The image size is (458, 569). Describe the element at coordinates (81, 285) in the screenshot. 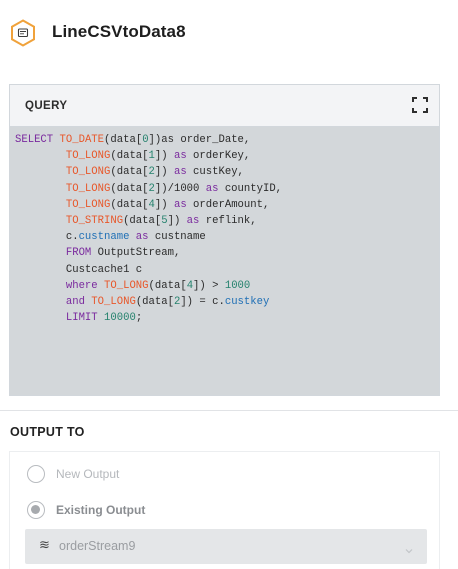

I see `code-token: where` at that location.